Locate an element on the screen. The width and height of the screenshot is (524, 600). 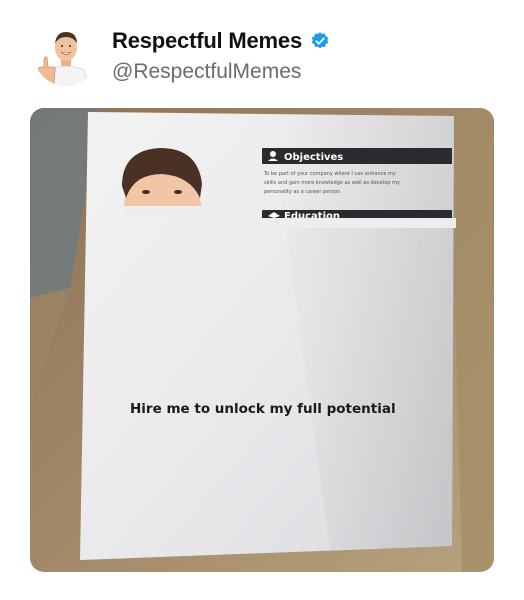
avatar-thumbs-up-man-image is located at coordinates (66, 54).